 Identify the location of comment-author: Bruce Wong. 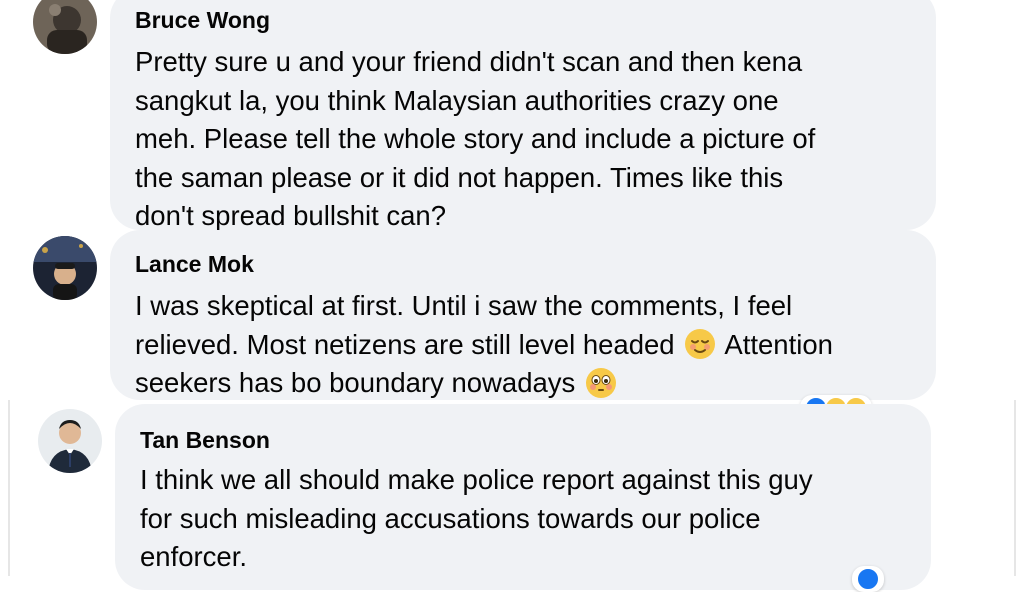
(535, 20).